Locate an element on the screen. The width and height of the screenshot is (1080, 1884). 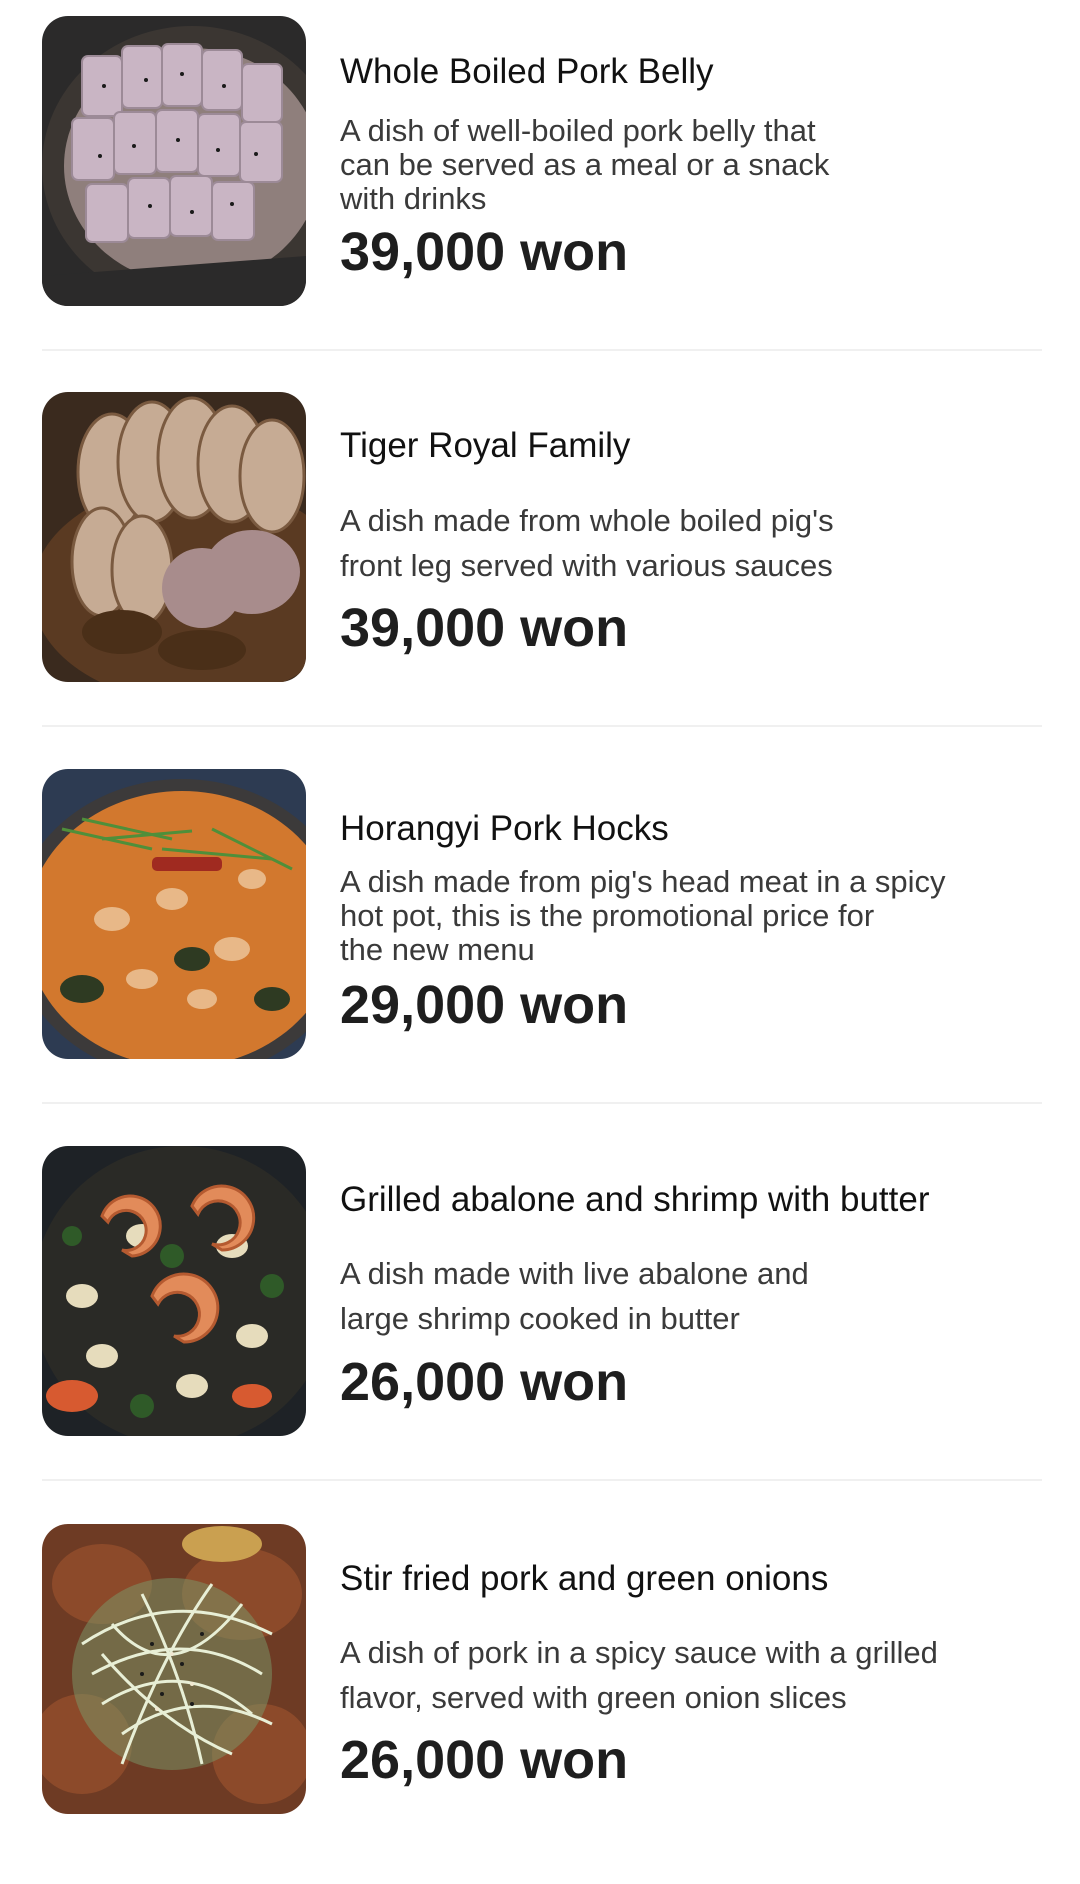
stir-fried-pork-photo is located at coordinates (174, 1669).